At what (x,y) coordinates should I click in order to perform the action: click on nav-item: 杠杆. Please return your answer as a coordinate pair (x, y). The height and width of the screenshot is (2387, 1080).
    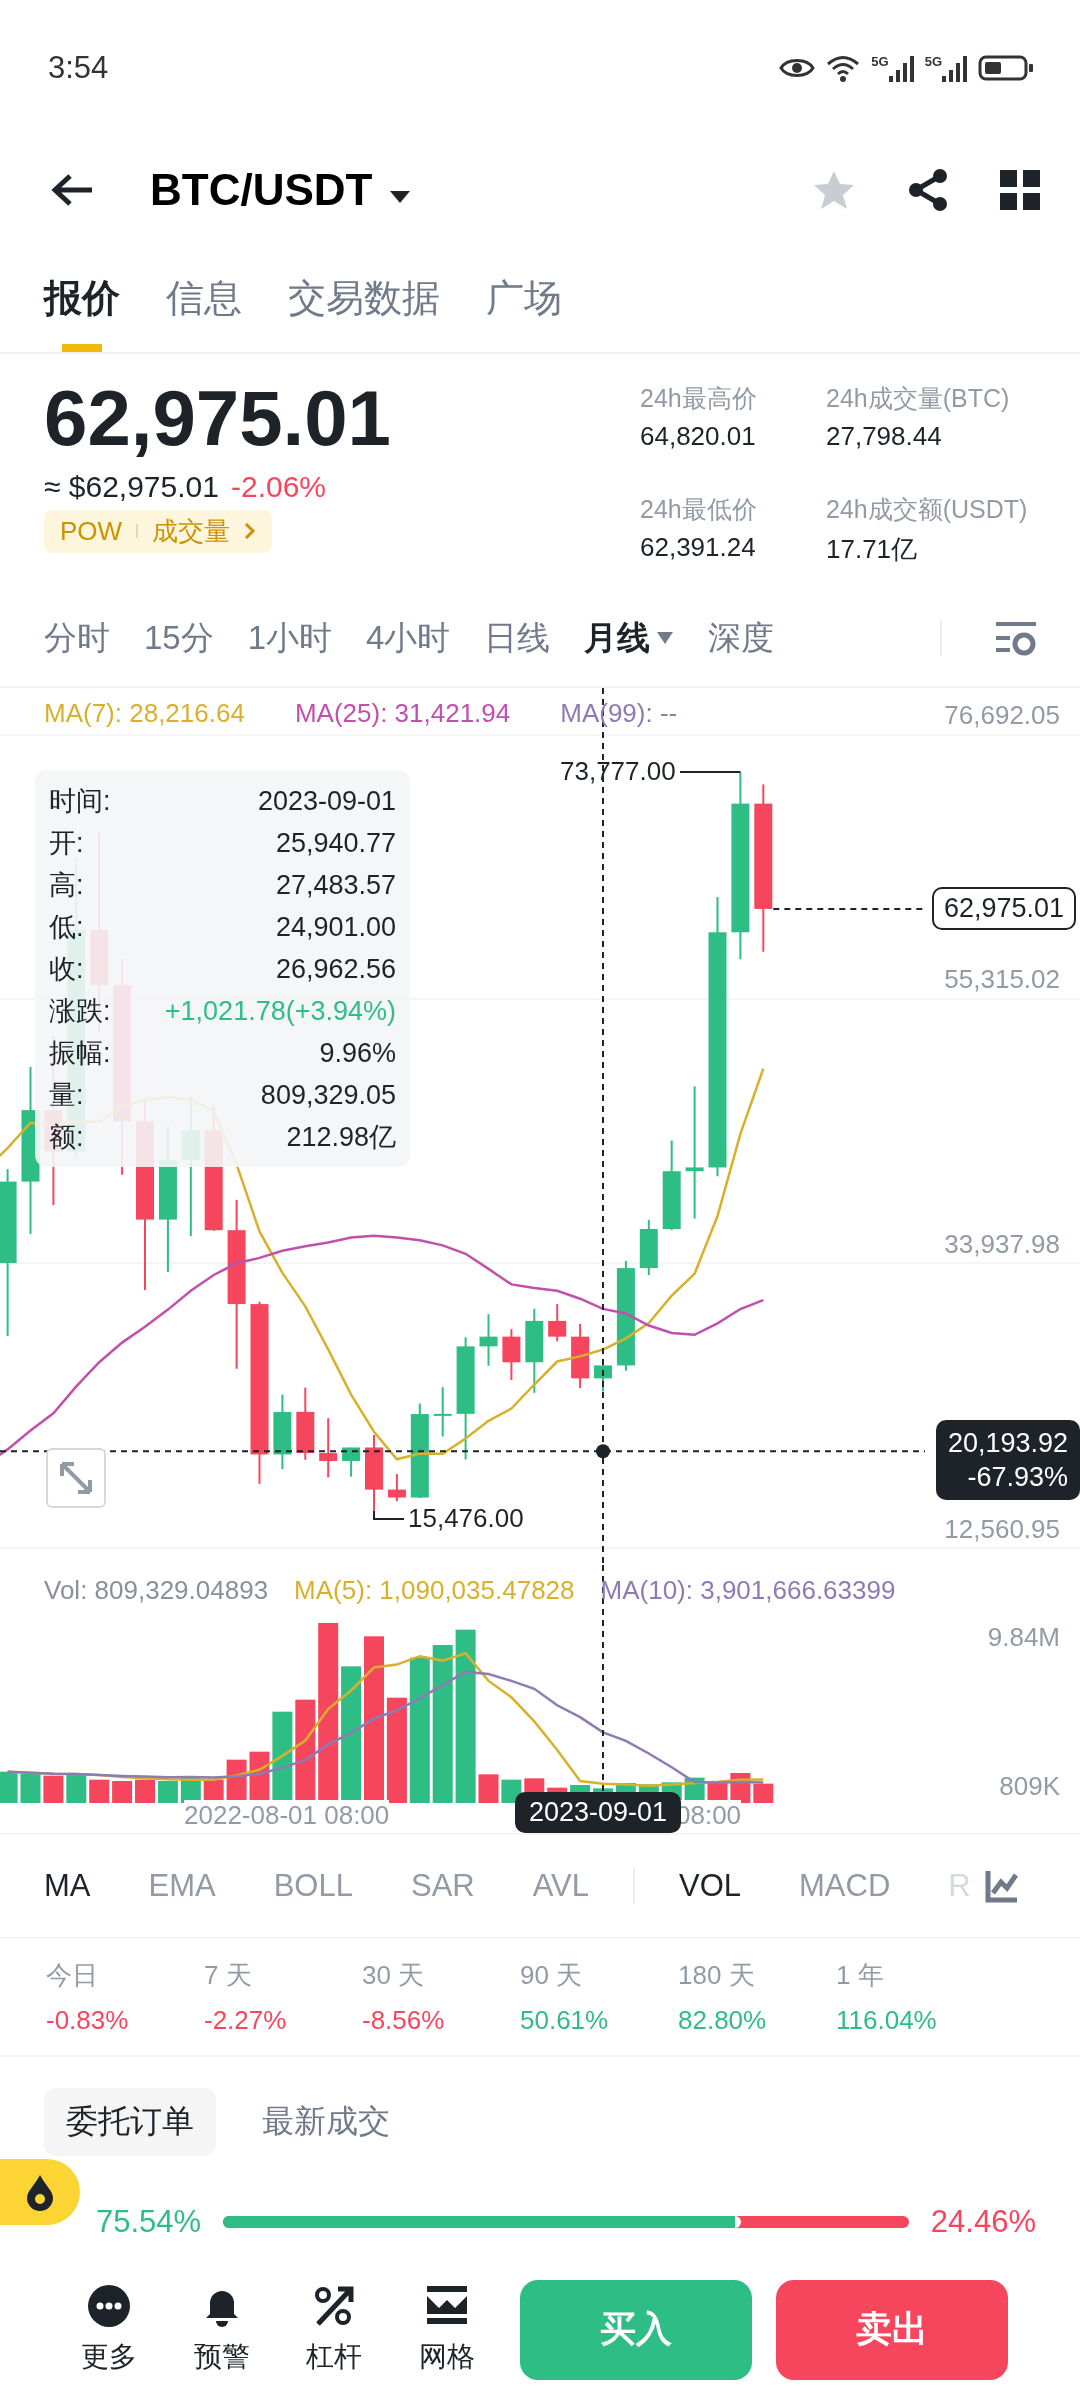
    Looking at the image, I should click on (334, 2329).